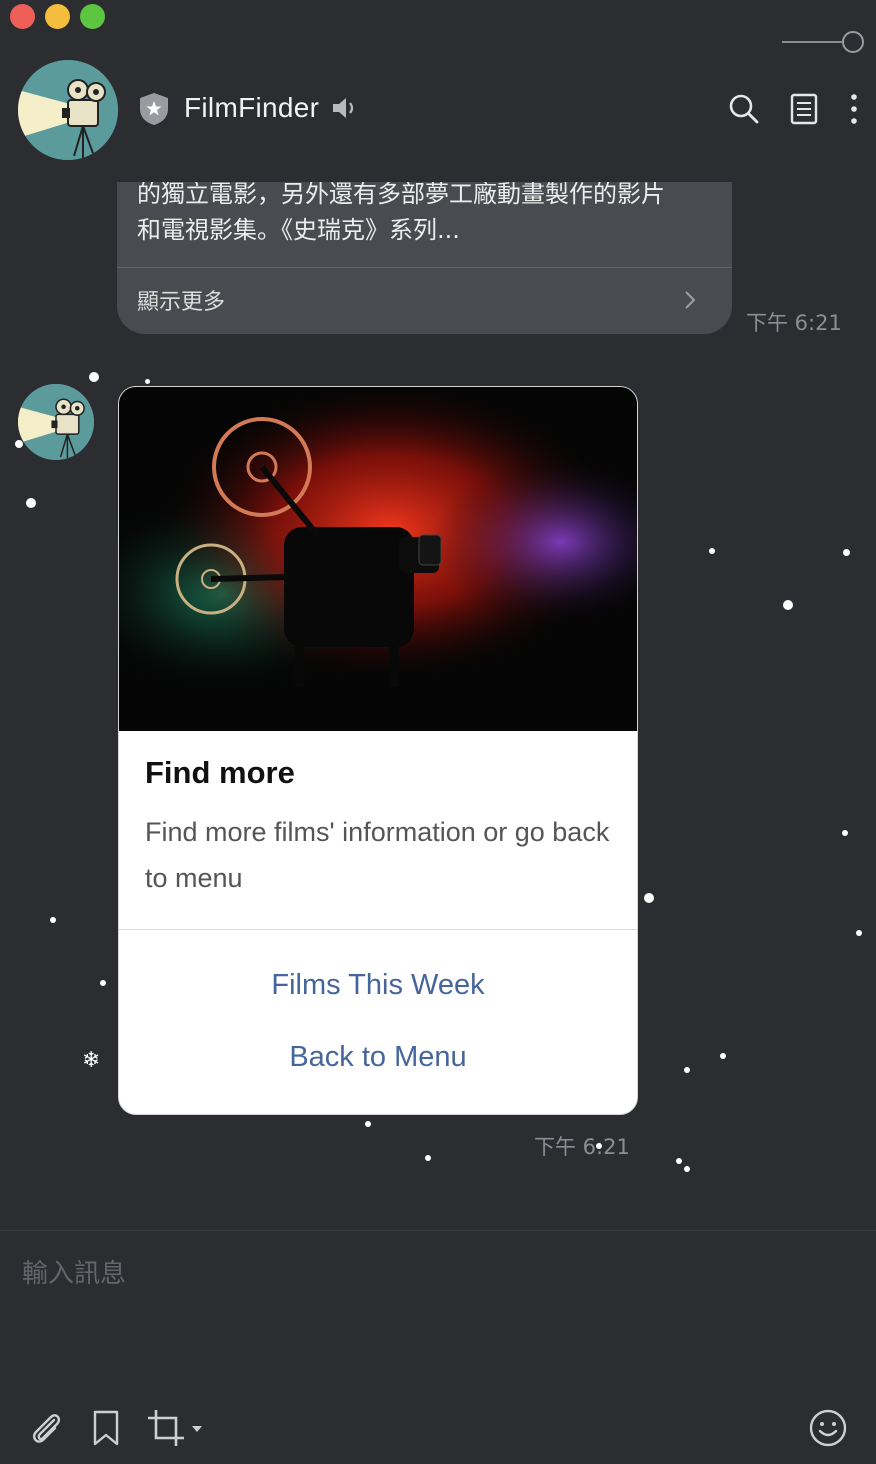  Describe the element at coordinates (744, 109) in the screenshot. I see `search-icon` at that location.